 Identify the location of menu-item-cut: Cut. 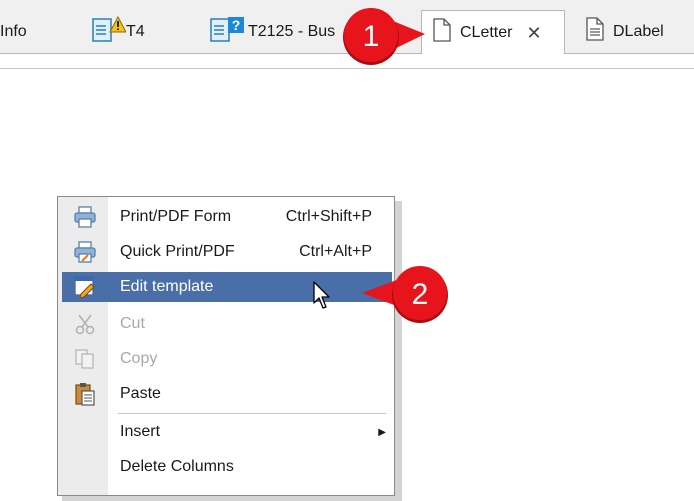
(227, 324).